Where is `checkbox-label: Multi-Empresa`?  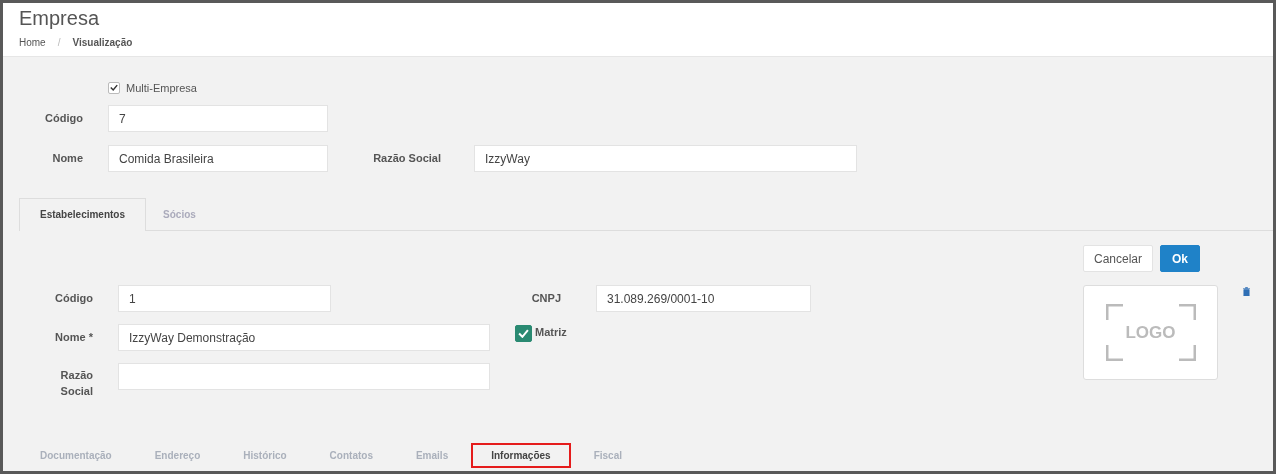 checkbox-label: Multi-Empresa is located at coordinates (161, 87).